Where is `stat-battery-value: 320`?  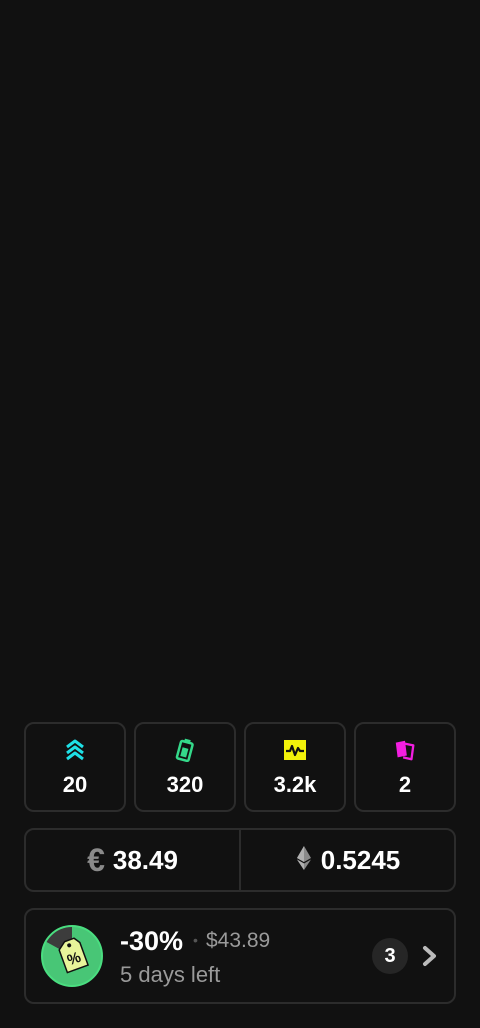
stat-battery-value: 320 is located at coordinates (185, 784).